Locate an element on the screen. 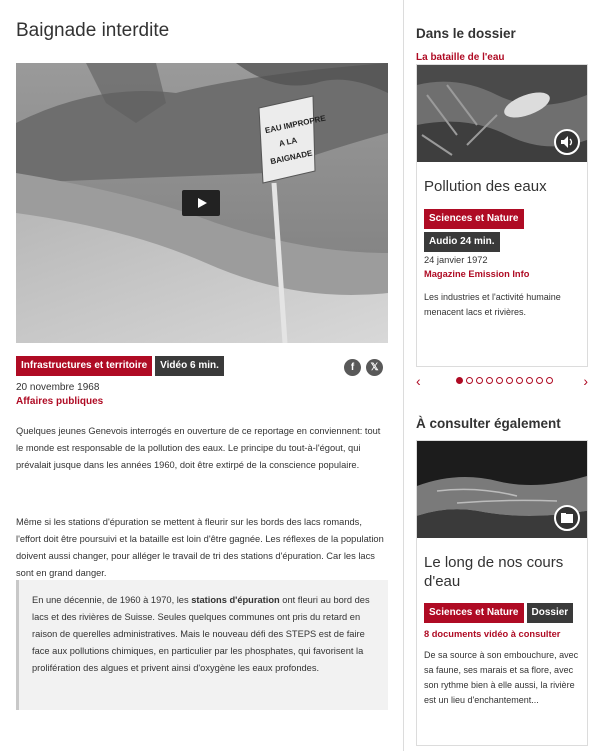 The image size is (593, 751). article-program-link: Affaires publiques is located at coordinates (59, 401).